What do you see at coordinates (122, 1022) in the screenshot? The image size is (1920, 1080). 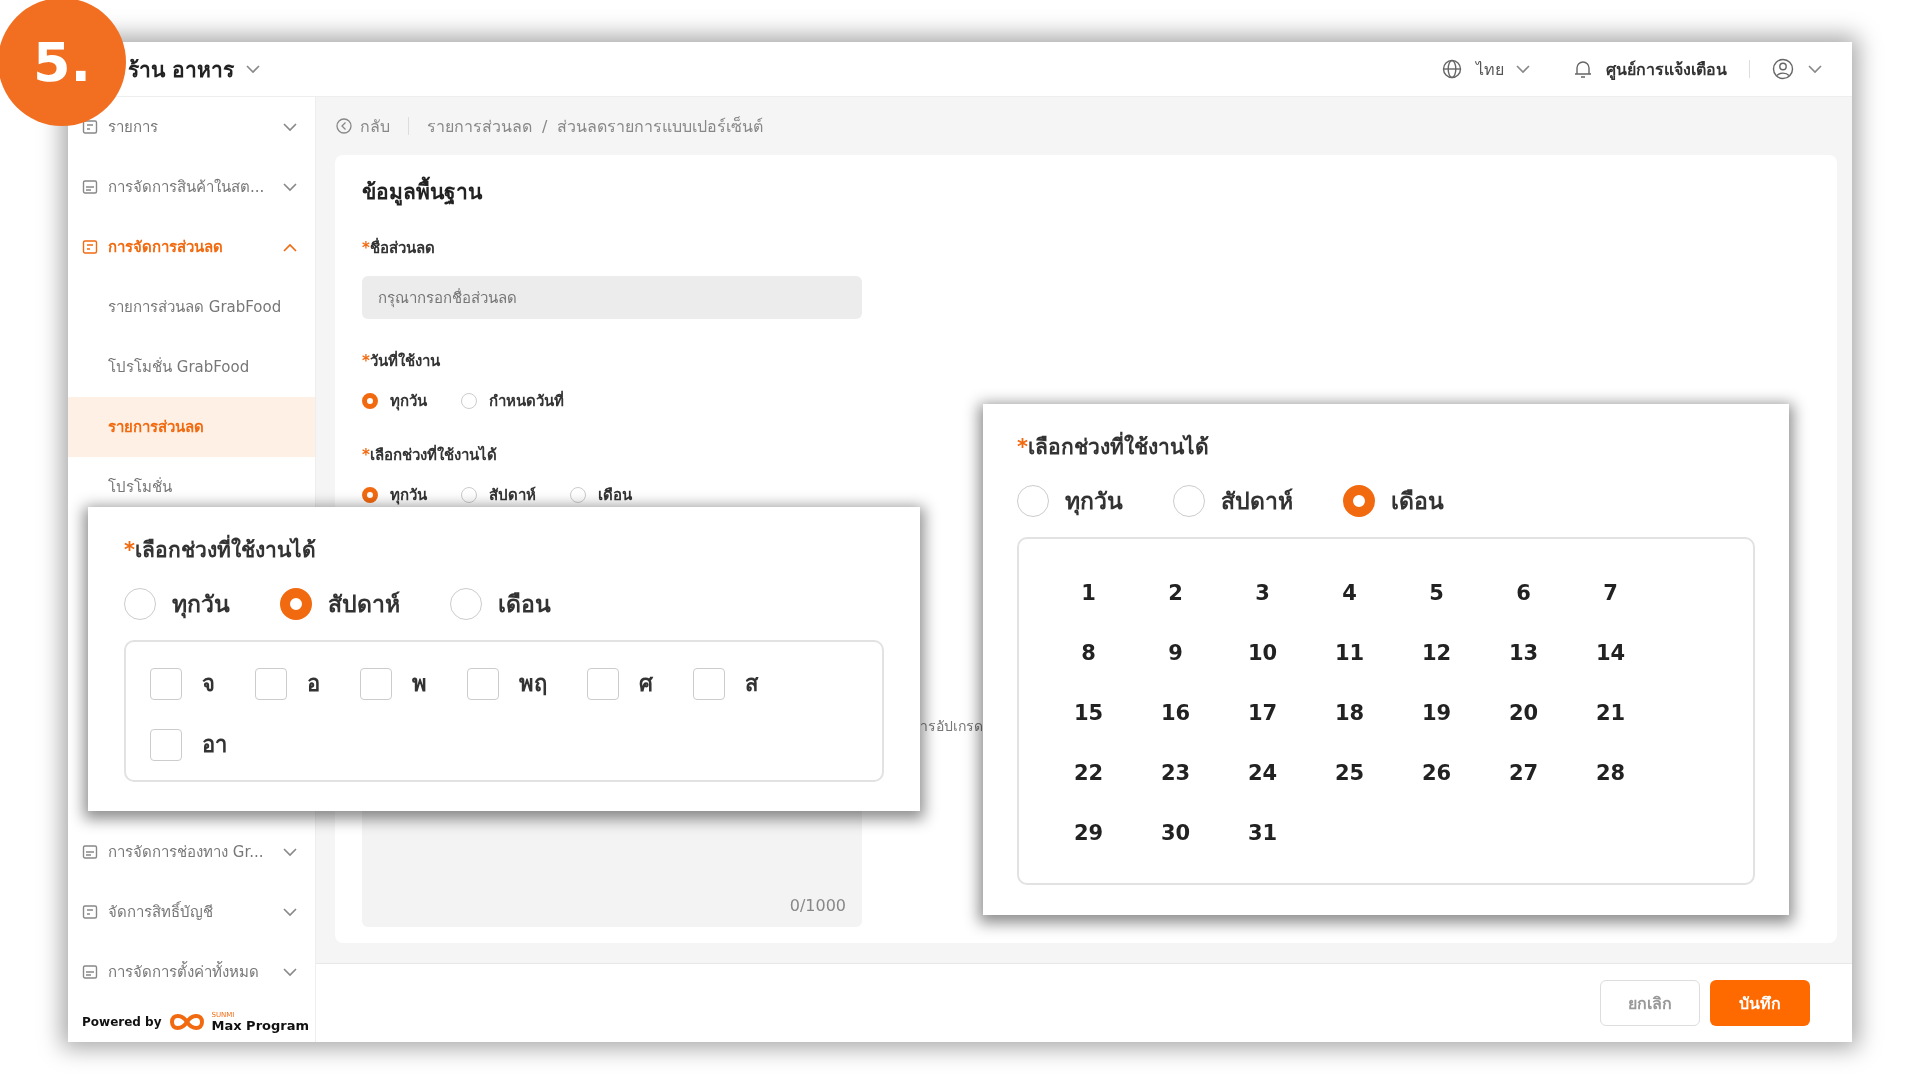 I see `powered-by-text: Powered by` at bounding box center [122, 1022].